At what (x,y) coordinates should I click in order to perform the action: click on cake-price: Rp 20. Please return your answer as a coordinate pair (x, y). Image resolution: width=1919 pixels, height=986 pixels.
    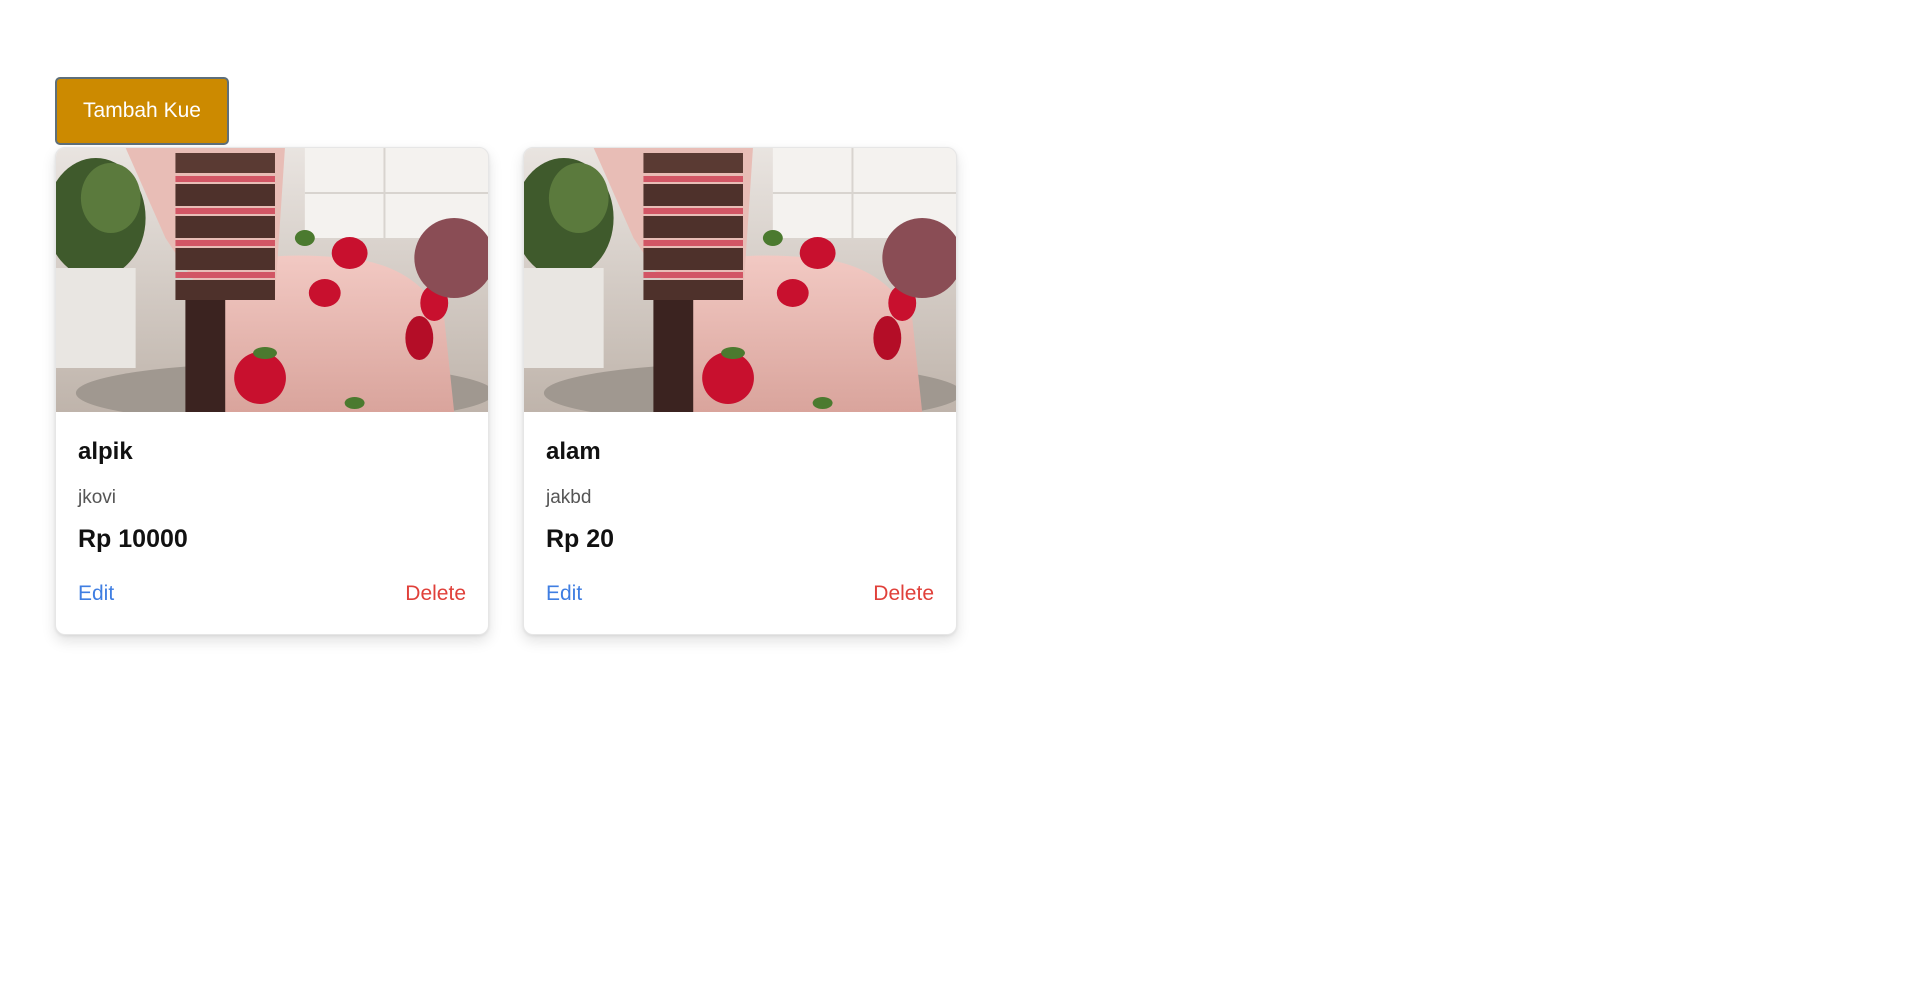
    Looking at the image, I should click on (580, 539).